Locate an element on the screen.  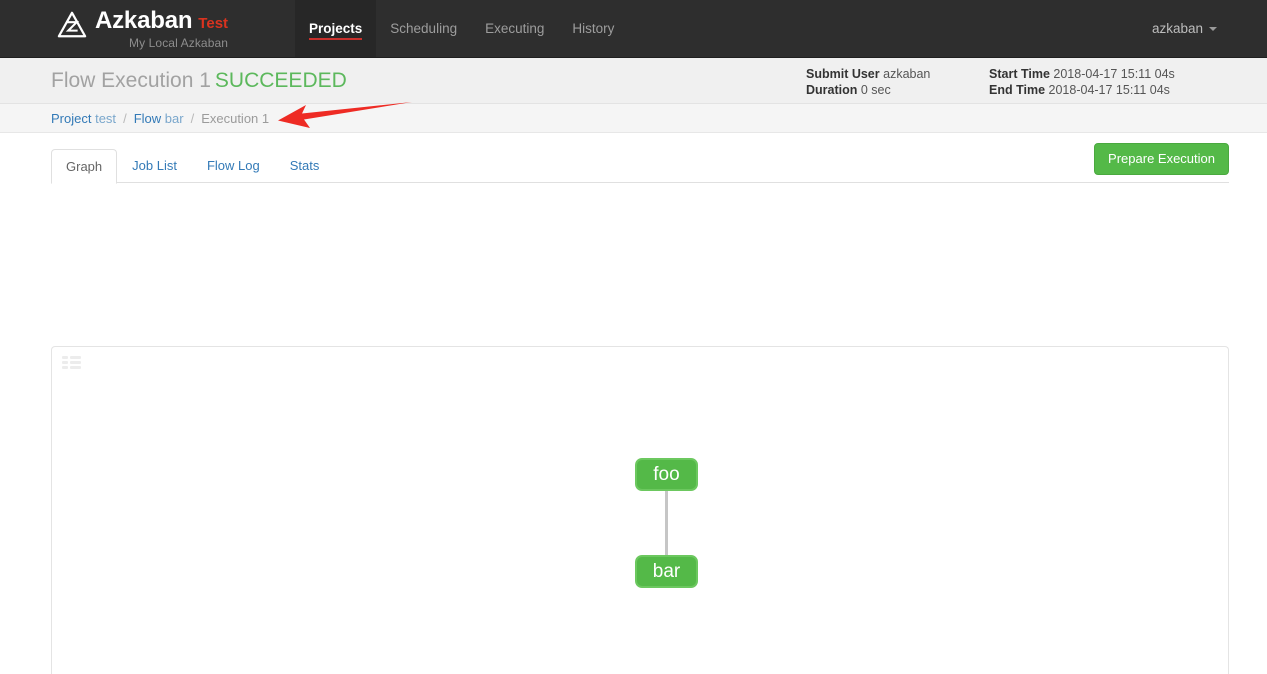
execution-summary-left: Submit User azkaban Duration 0 sec is located at coordinates (868, 82).